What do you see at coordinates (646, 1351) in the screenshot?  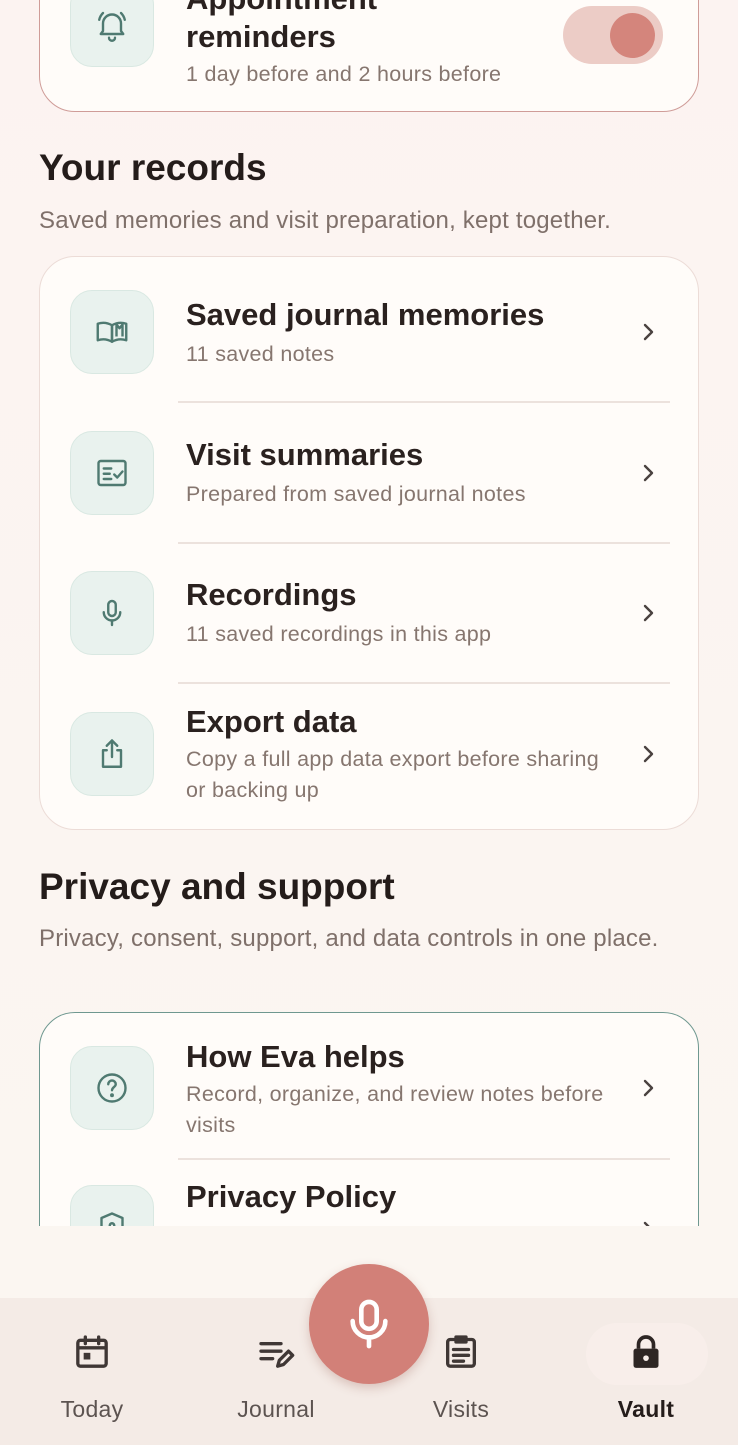 I see `lock-icon` at bounding box center [646, 1351].